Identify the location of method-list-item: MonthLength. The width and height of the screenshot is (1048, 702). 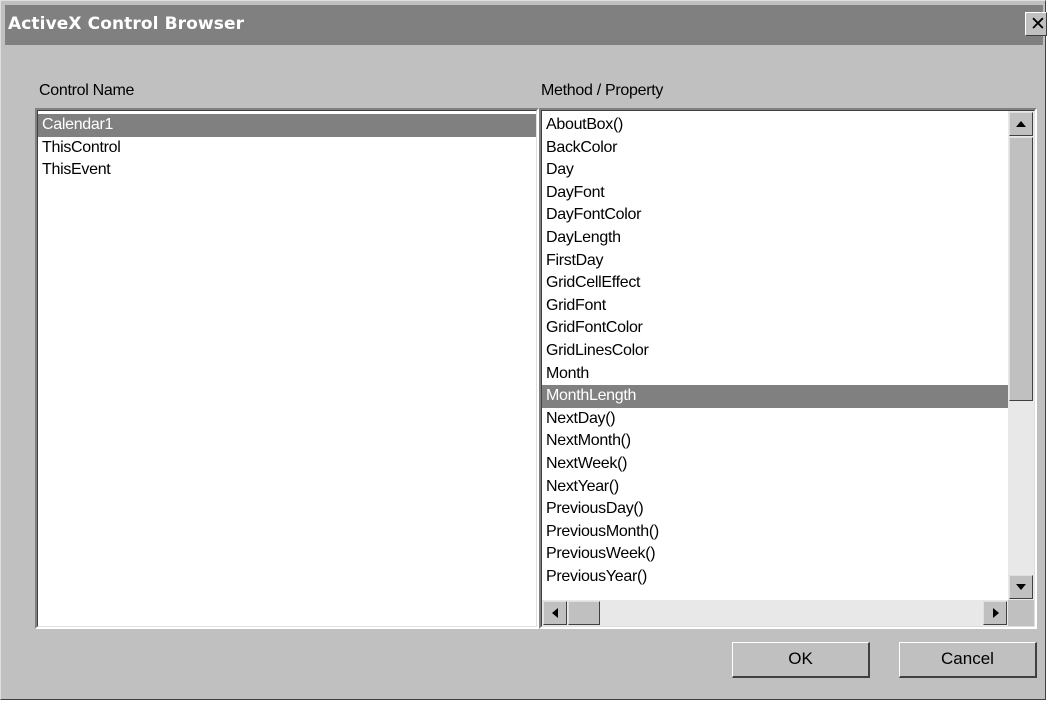
(775, 396).